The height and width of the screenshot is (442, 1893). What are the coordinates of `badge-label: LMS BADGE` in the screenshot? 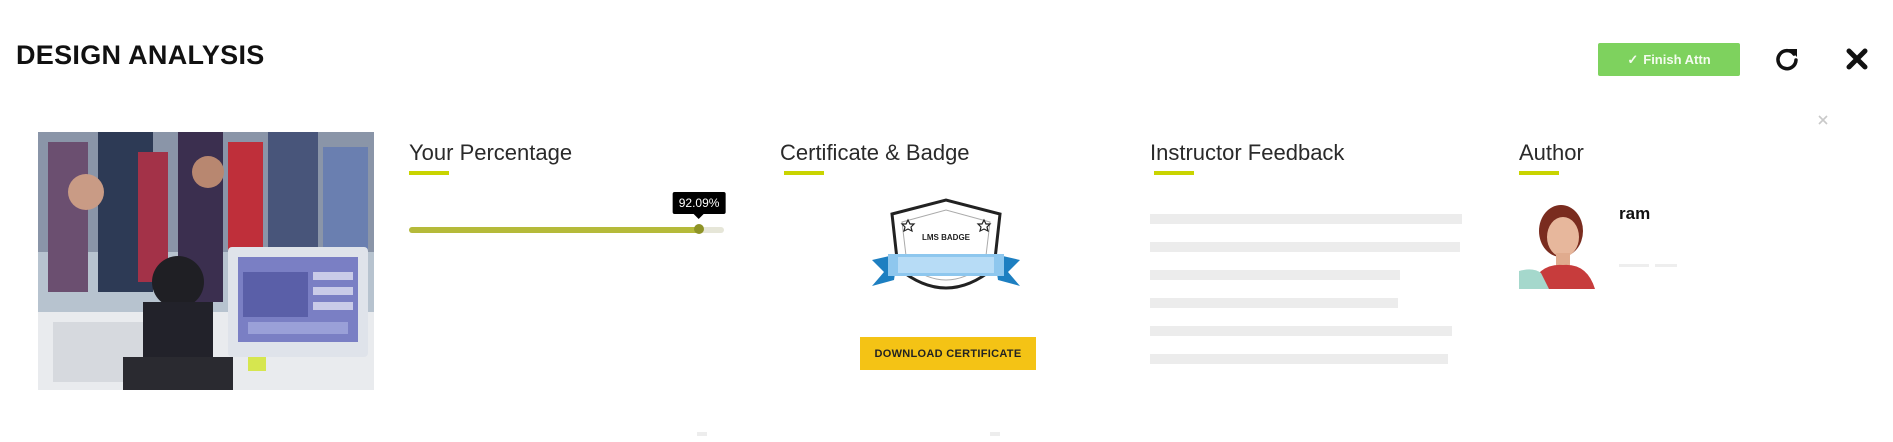 It's located at (946, 237).